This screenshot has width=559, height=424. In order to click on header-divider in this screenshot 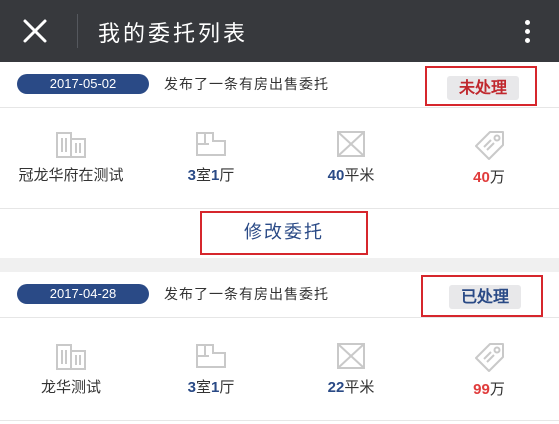, I will do `click(77, 31)`.